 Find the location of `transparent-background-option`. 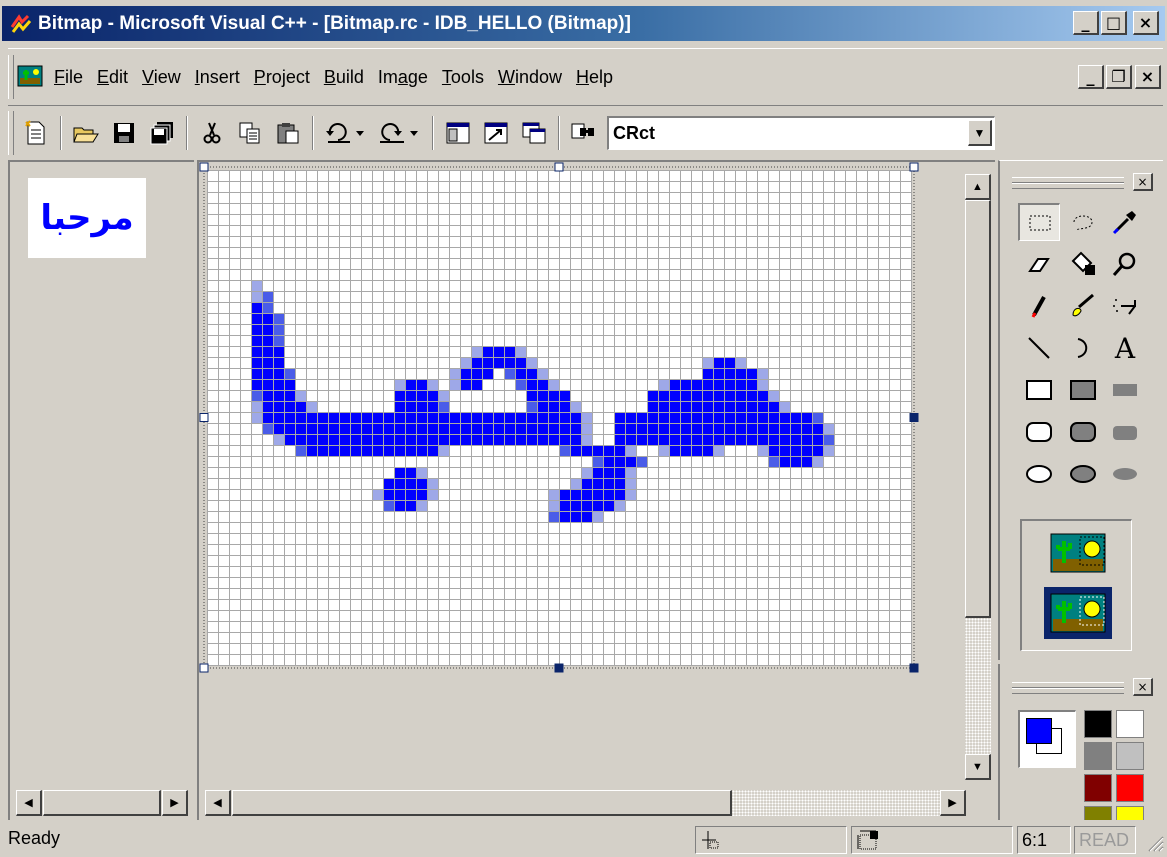

transparent-background-option is located at coordinates (1078, 613).